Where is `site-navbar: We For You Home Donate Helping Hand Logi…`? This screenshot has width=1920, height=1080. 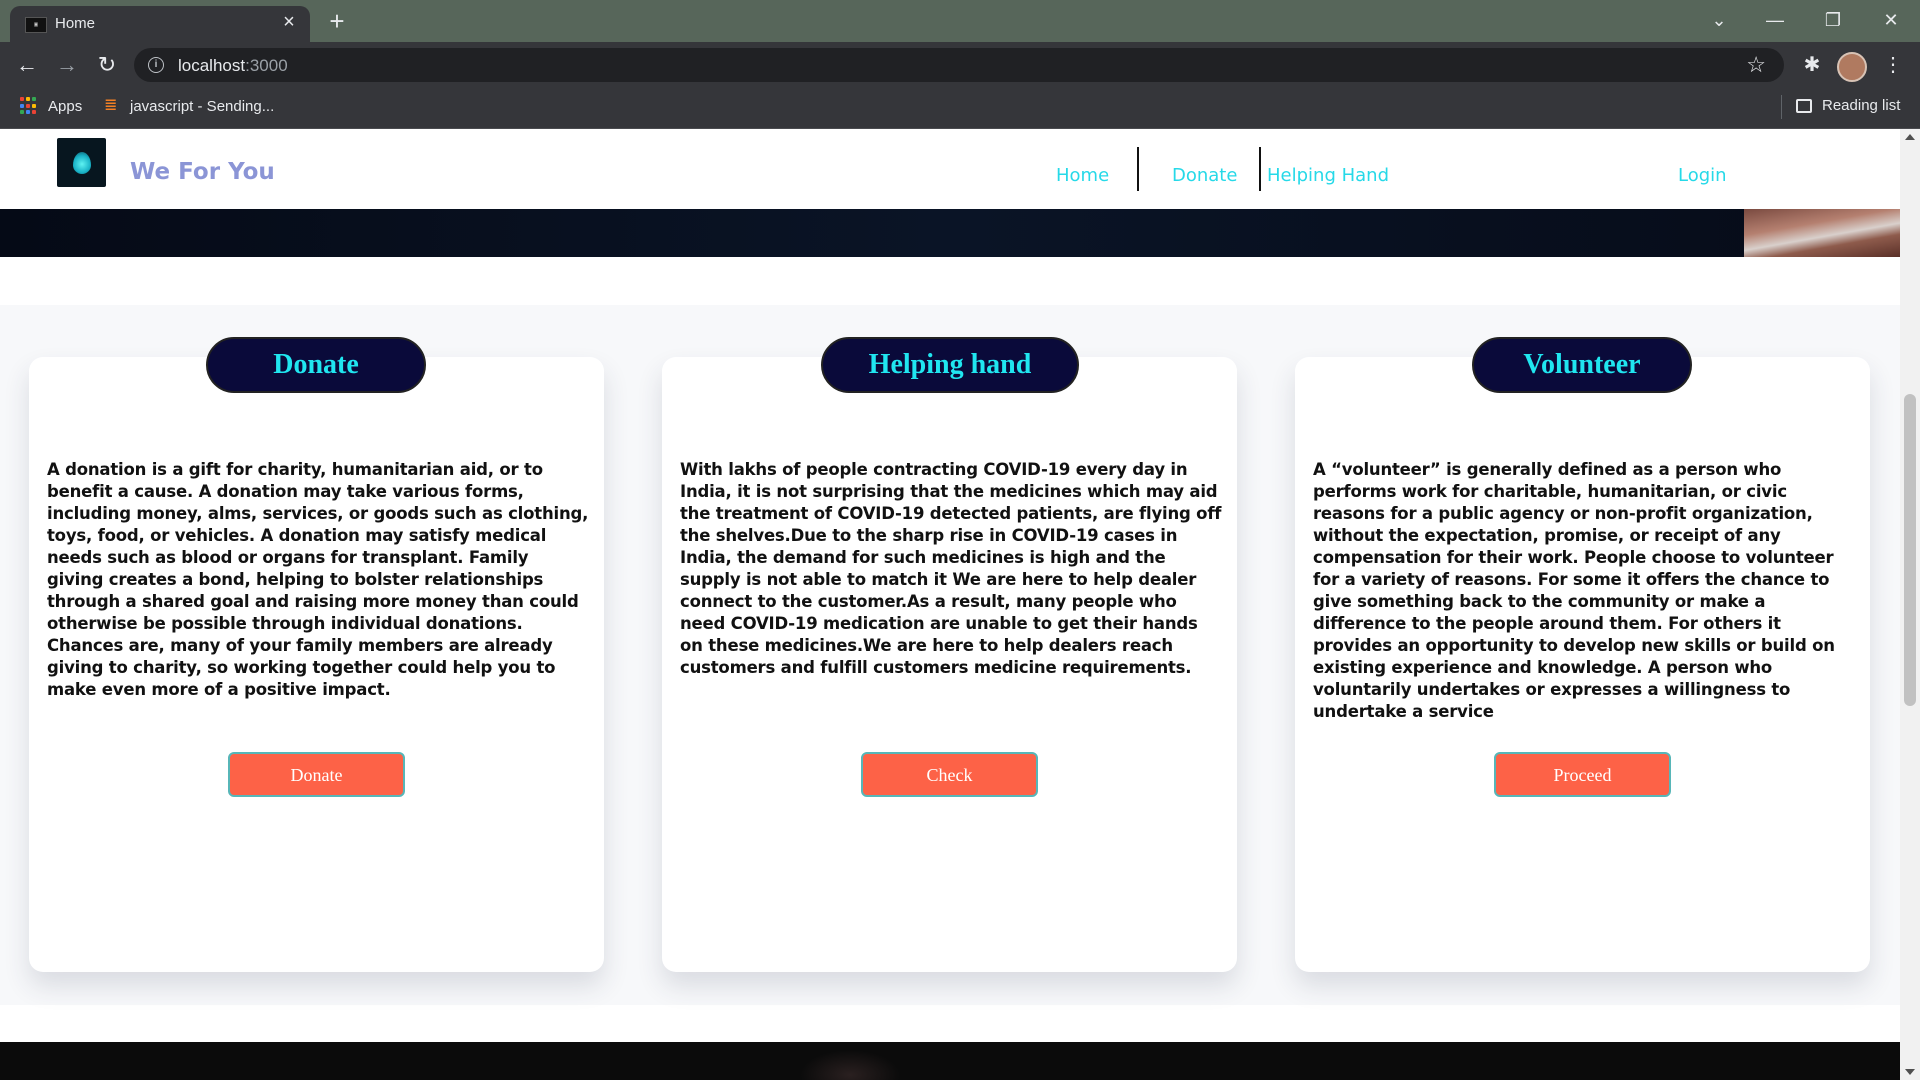
site-navbar: We For You Home Donate Helping Hand Logi… is located at coordinates (950, 169).